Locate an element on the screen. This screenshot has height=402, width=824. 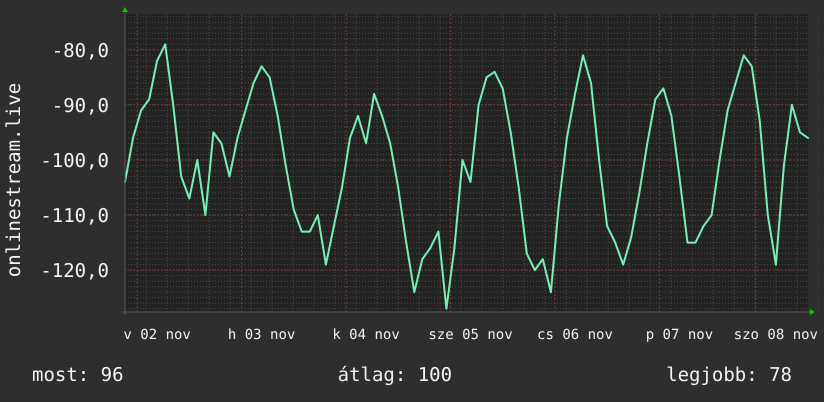
axis-label: k 04 nov is located at coordinates (366, 335).